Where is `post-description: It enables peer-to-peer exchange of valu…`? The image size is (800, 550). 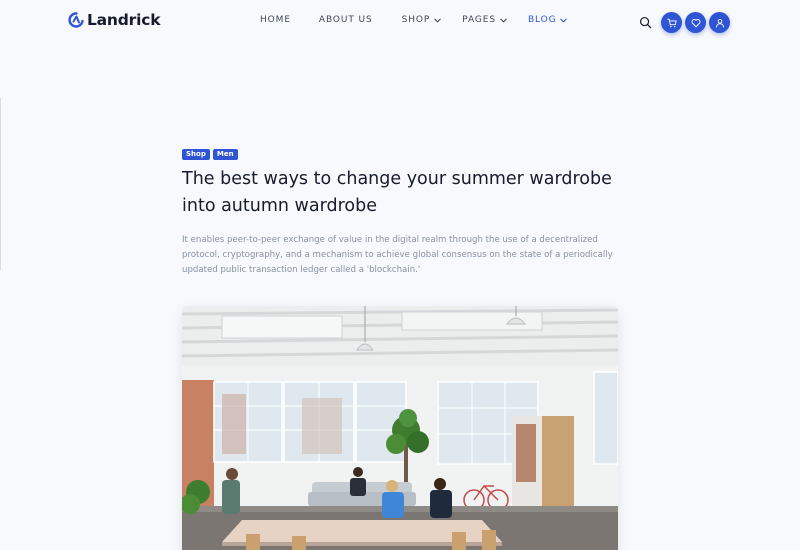 post-description: It enables peer-to-peer exchange of valu… is located at coordinates (402, 255).